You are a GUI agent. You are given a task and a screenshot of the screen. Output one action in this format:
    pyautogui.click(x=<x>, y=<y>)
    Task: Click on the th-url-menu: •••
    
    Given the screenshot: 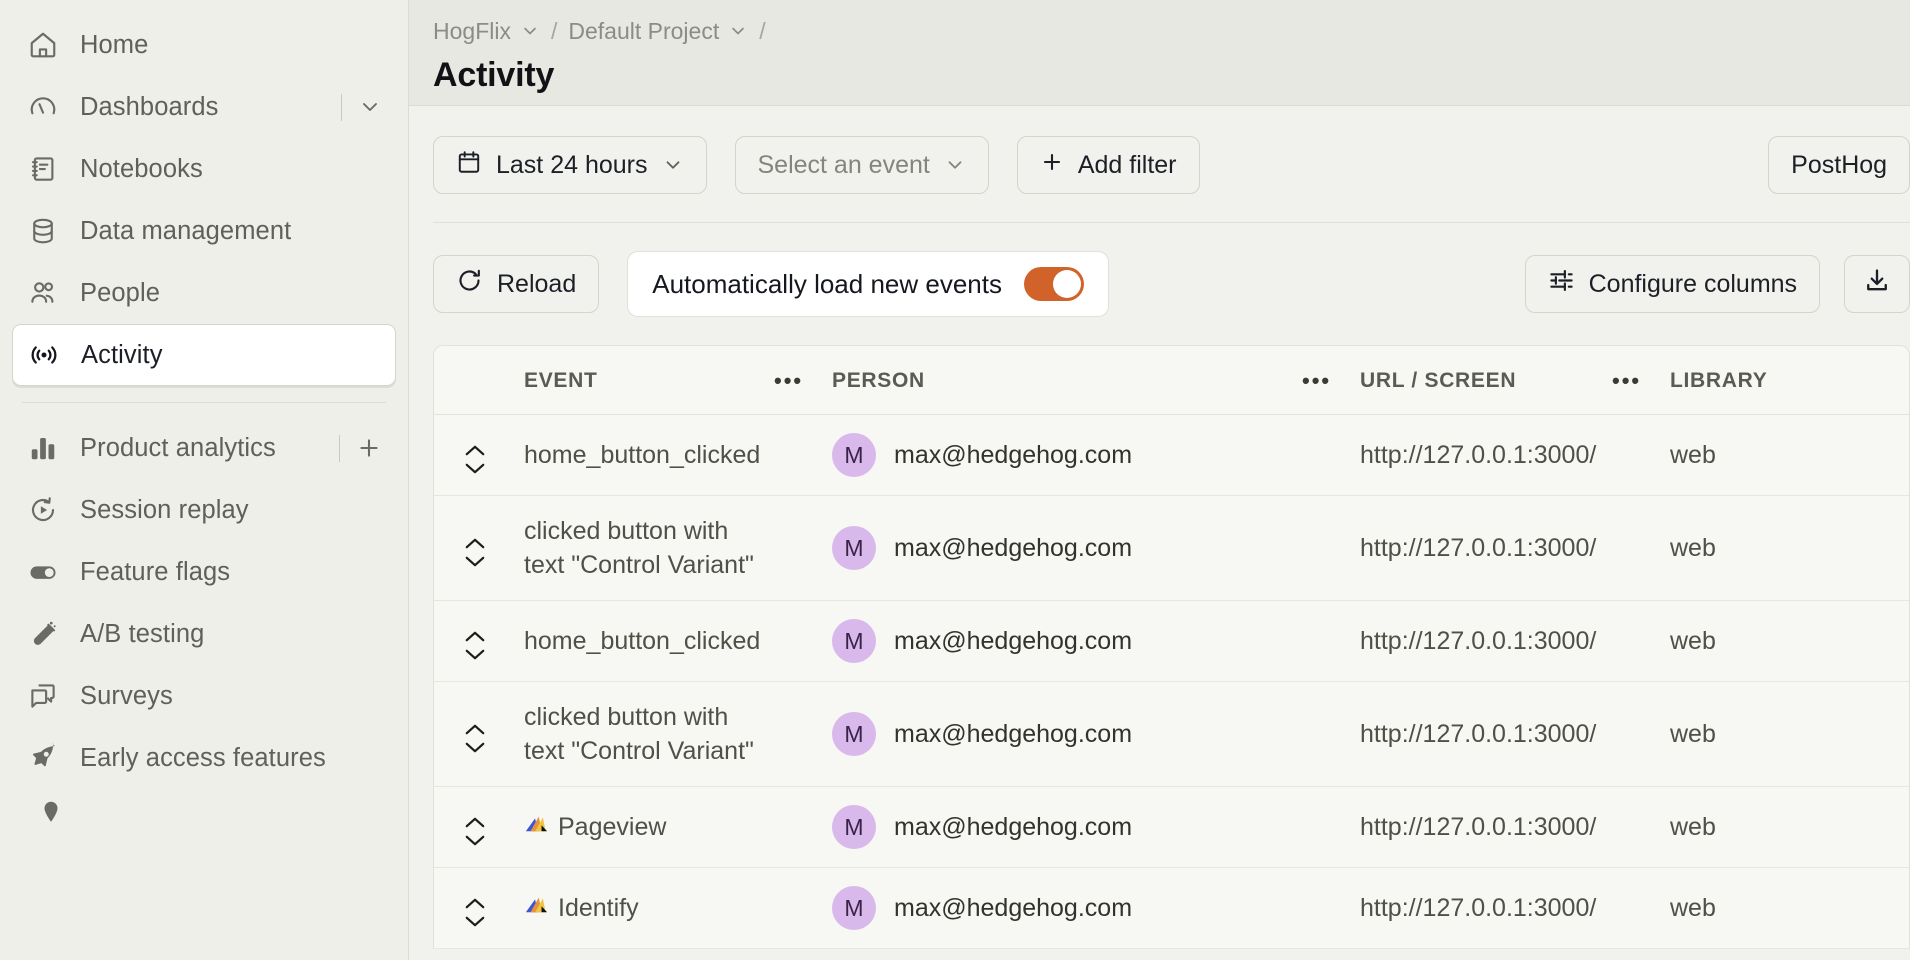 What is the action you would take?
    pyautogui.click(x=1641, y=380)
    